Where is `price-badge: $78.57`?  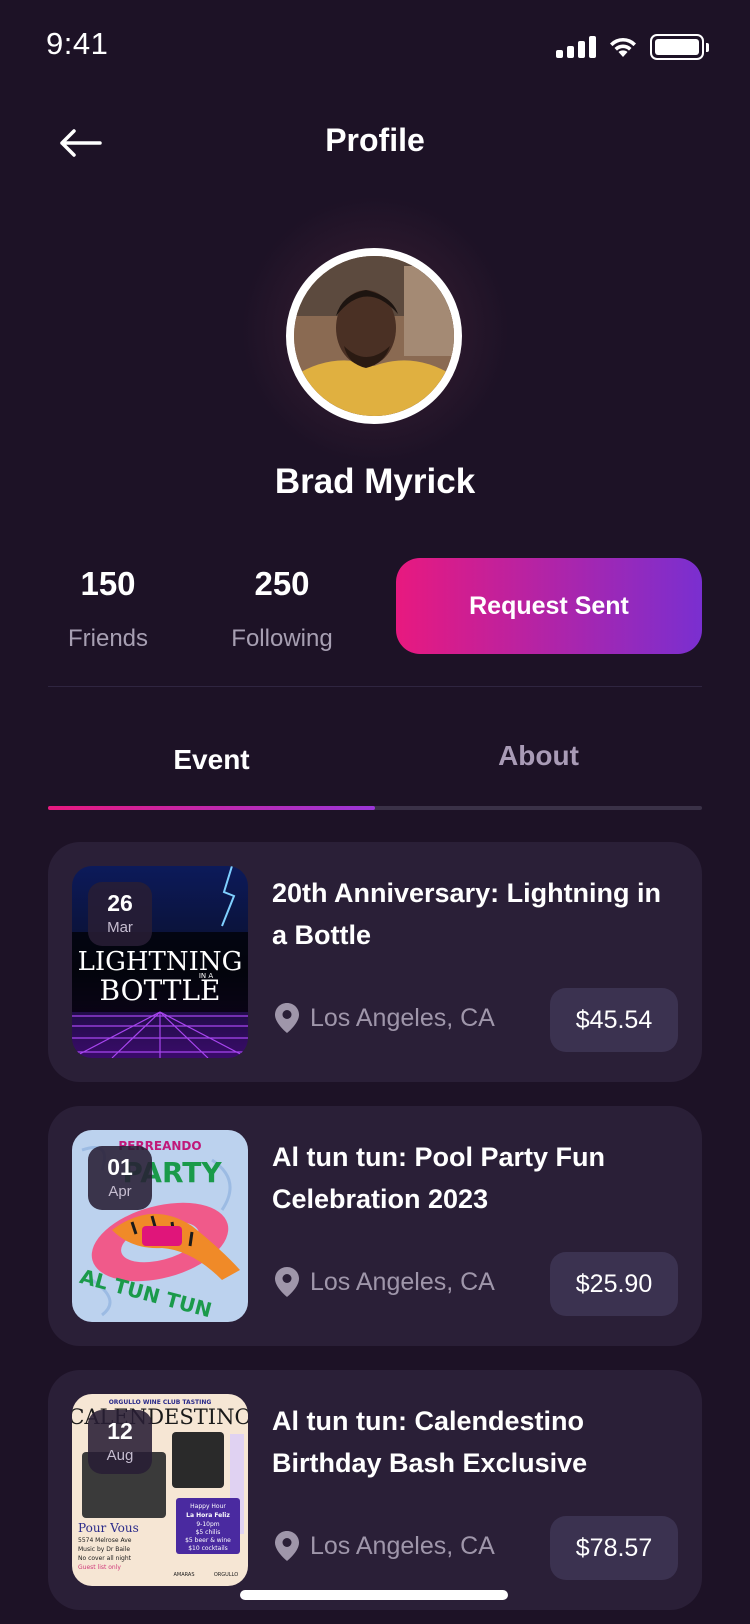 price-badge: $78.57 is located at coordinates (614, 1548).